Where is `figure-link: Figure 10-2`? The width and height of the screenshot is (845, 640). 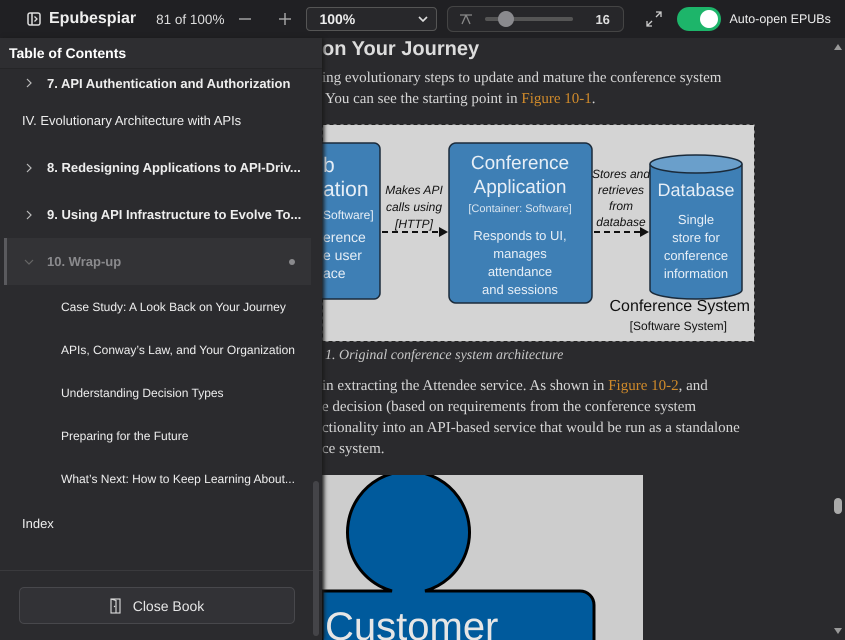 figure-link: Figure 10-2 is located at coordinates (643, 386).